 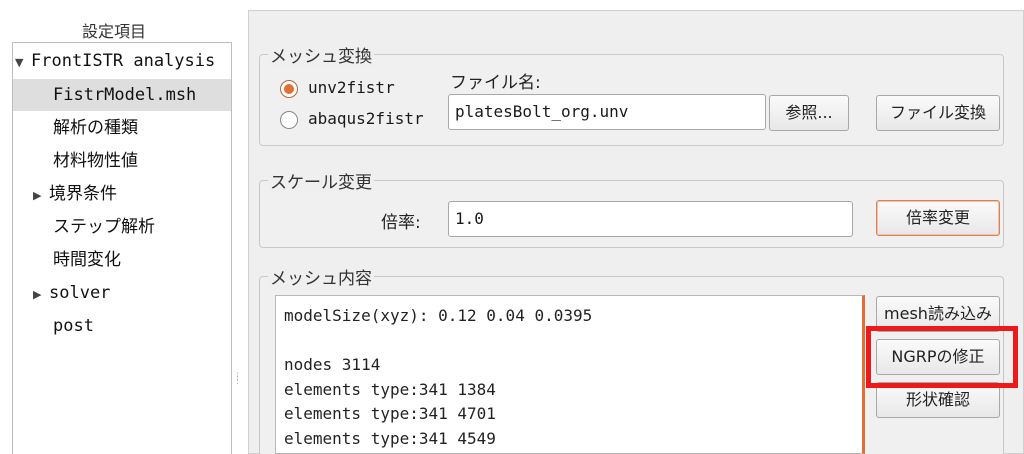 I want to click on tree-item-time: 時間変化, so click(x=87, y=260).